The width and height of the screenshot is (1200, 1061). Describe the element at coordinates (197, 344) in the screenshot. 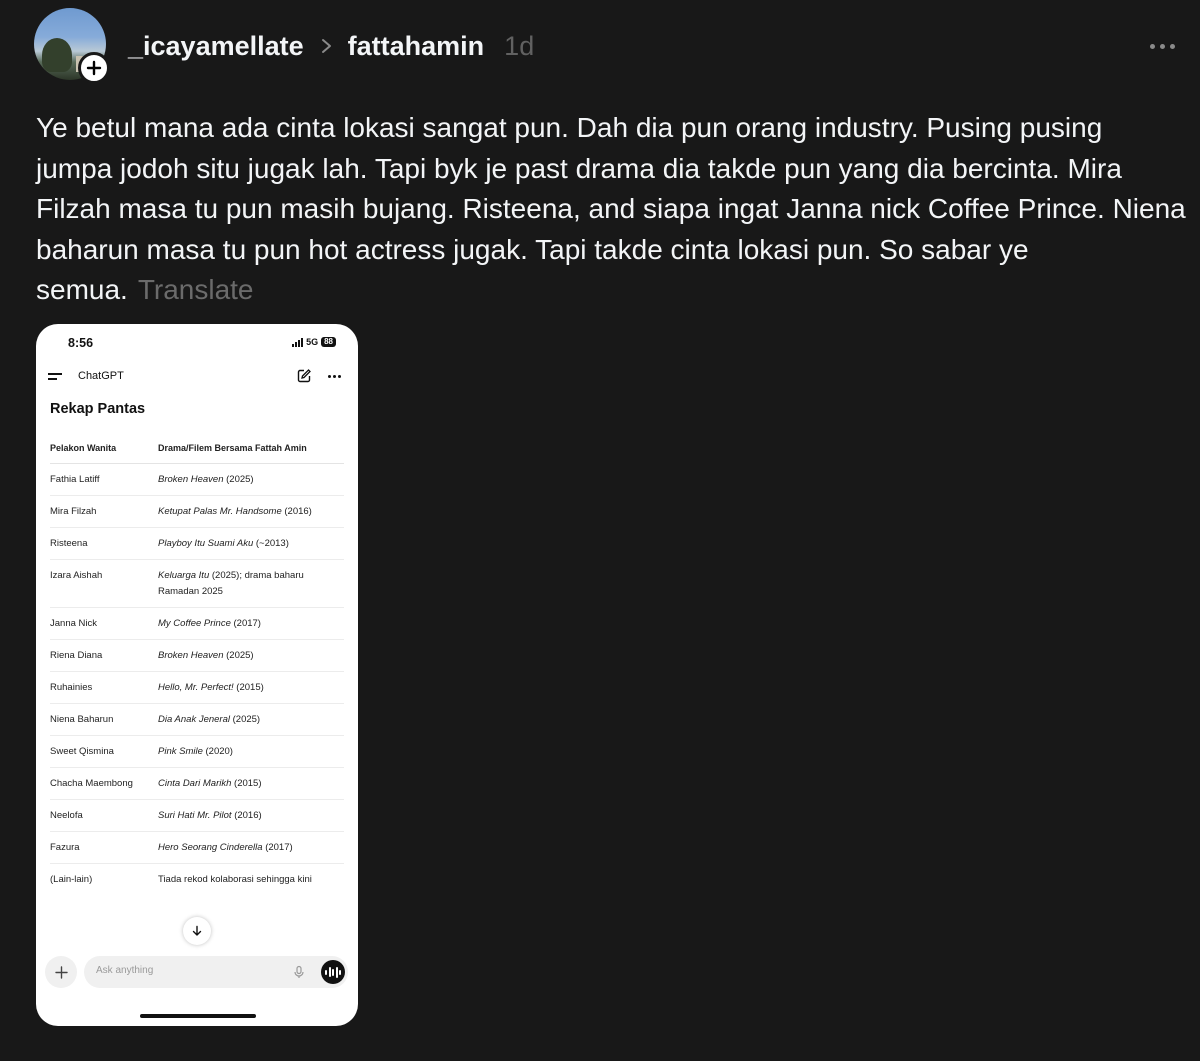

I see `phone-status-bar: 8:56 5G 88` at that location.